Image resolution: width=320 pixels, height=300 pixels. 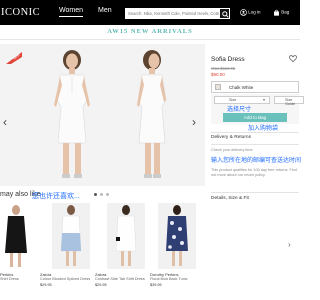 What do you see at coordinates (255, 117) in the screenshot?
I see `add-to-bag-button: Add to Bag` at bounding box center [255, 117].